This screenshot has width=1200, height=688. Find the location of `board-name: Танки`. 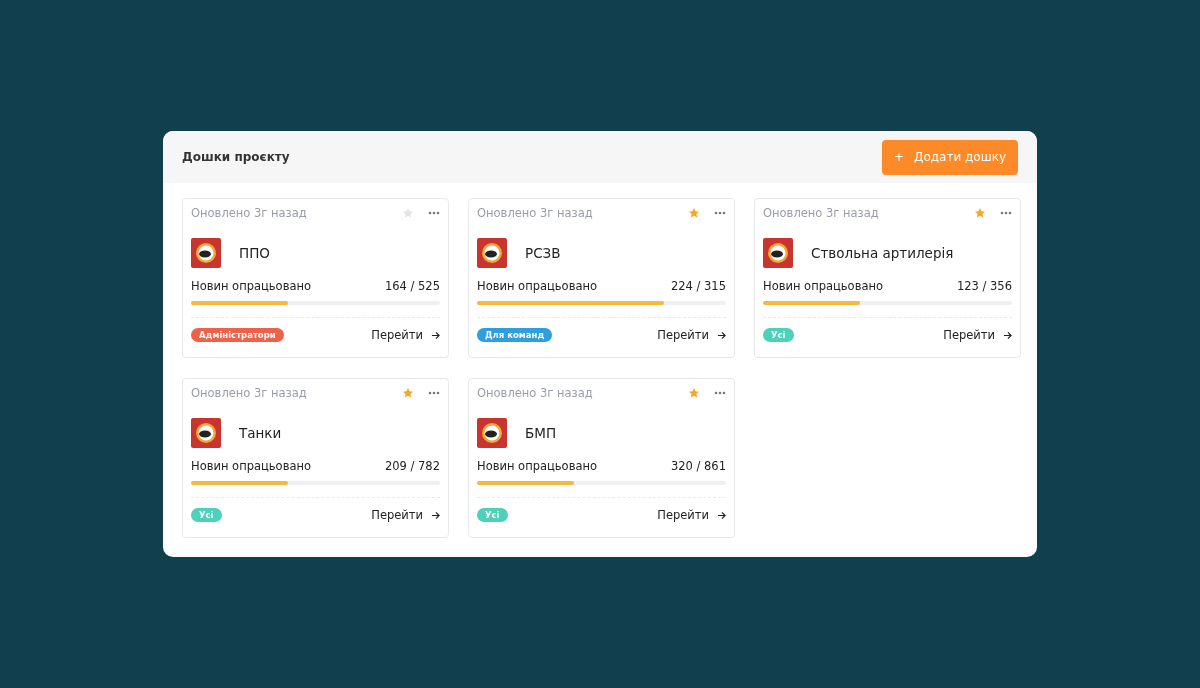

board-name: Танки is located at coordinates (260, 433).